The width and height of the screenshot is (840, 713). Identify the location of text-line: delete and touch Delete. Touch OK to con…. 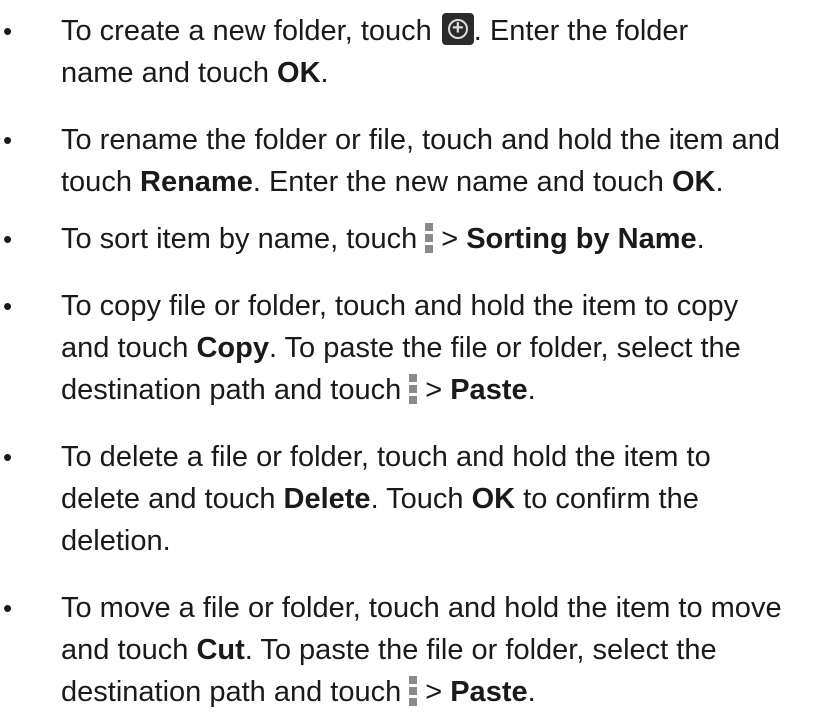
(450, 499).